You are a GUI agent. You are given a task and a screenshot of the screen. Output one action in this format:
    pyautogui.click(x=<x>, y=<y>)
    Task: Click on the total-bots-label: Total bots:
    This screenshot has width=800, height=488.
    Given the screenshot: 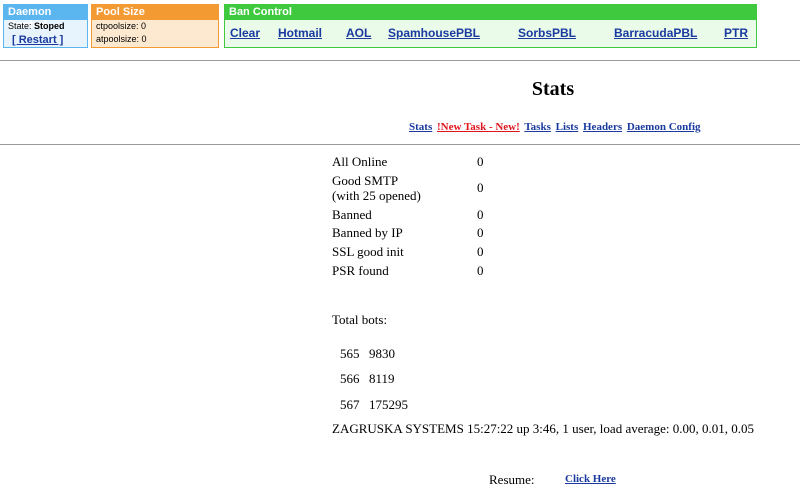 What is the action you would take?
    pyautogui.click(x=360, y=319)
    